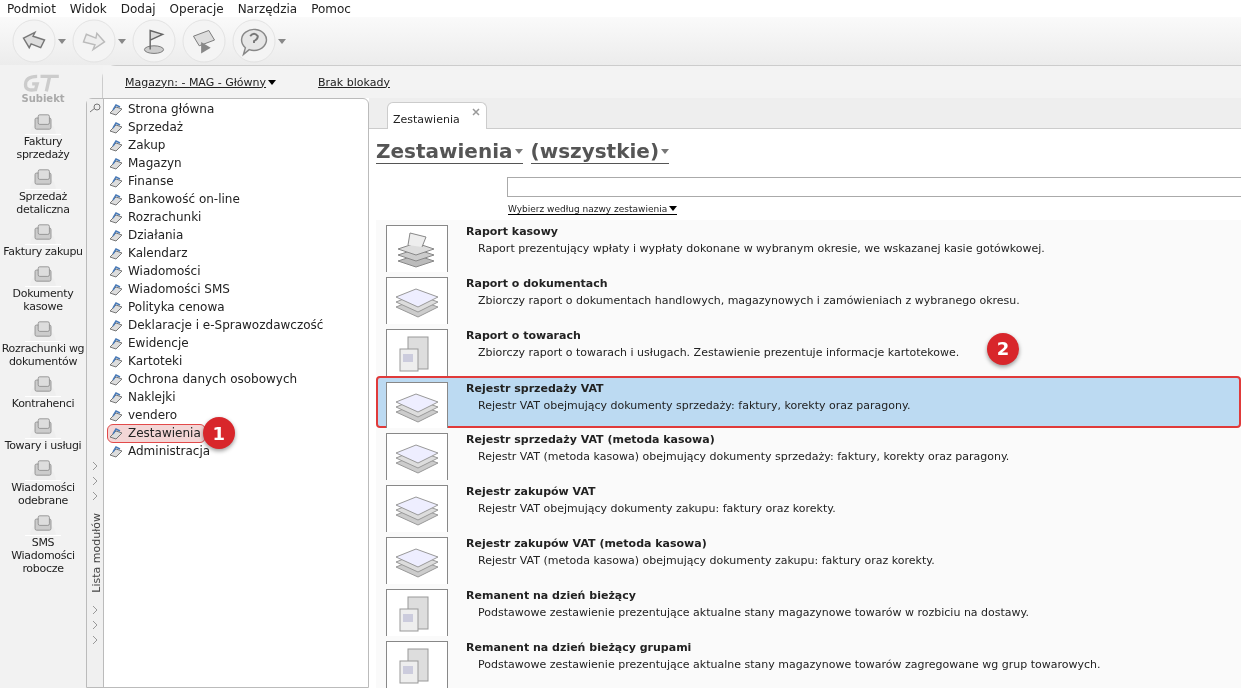  Describe the element at coordinates (150, 253) in the screenshot. I see `module-item: Kalendarz` at that location.